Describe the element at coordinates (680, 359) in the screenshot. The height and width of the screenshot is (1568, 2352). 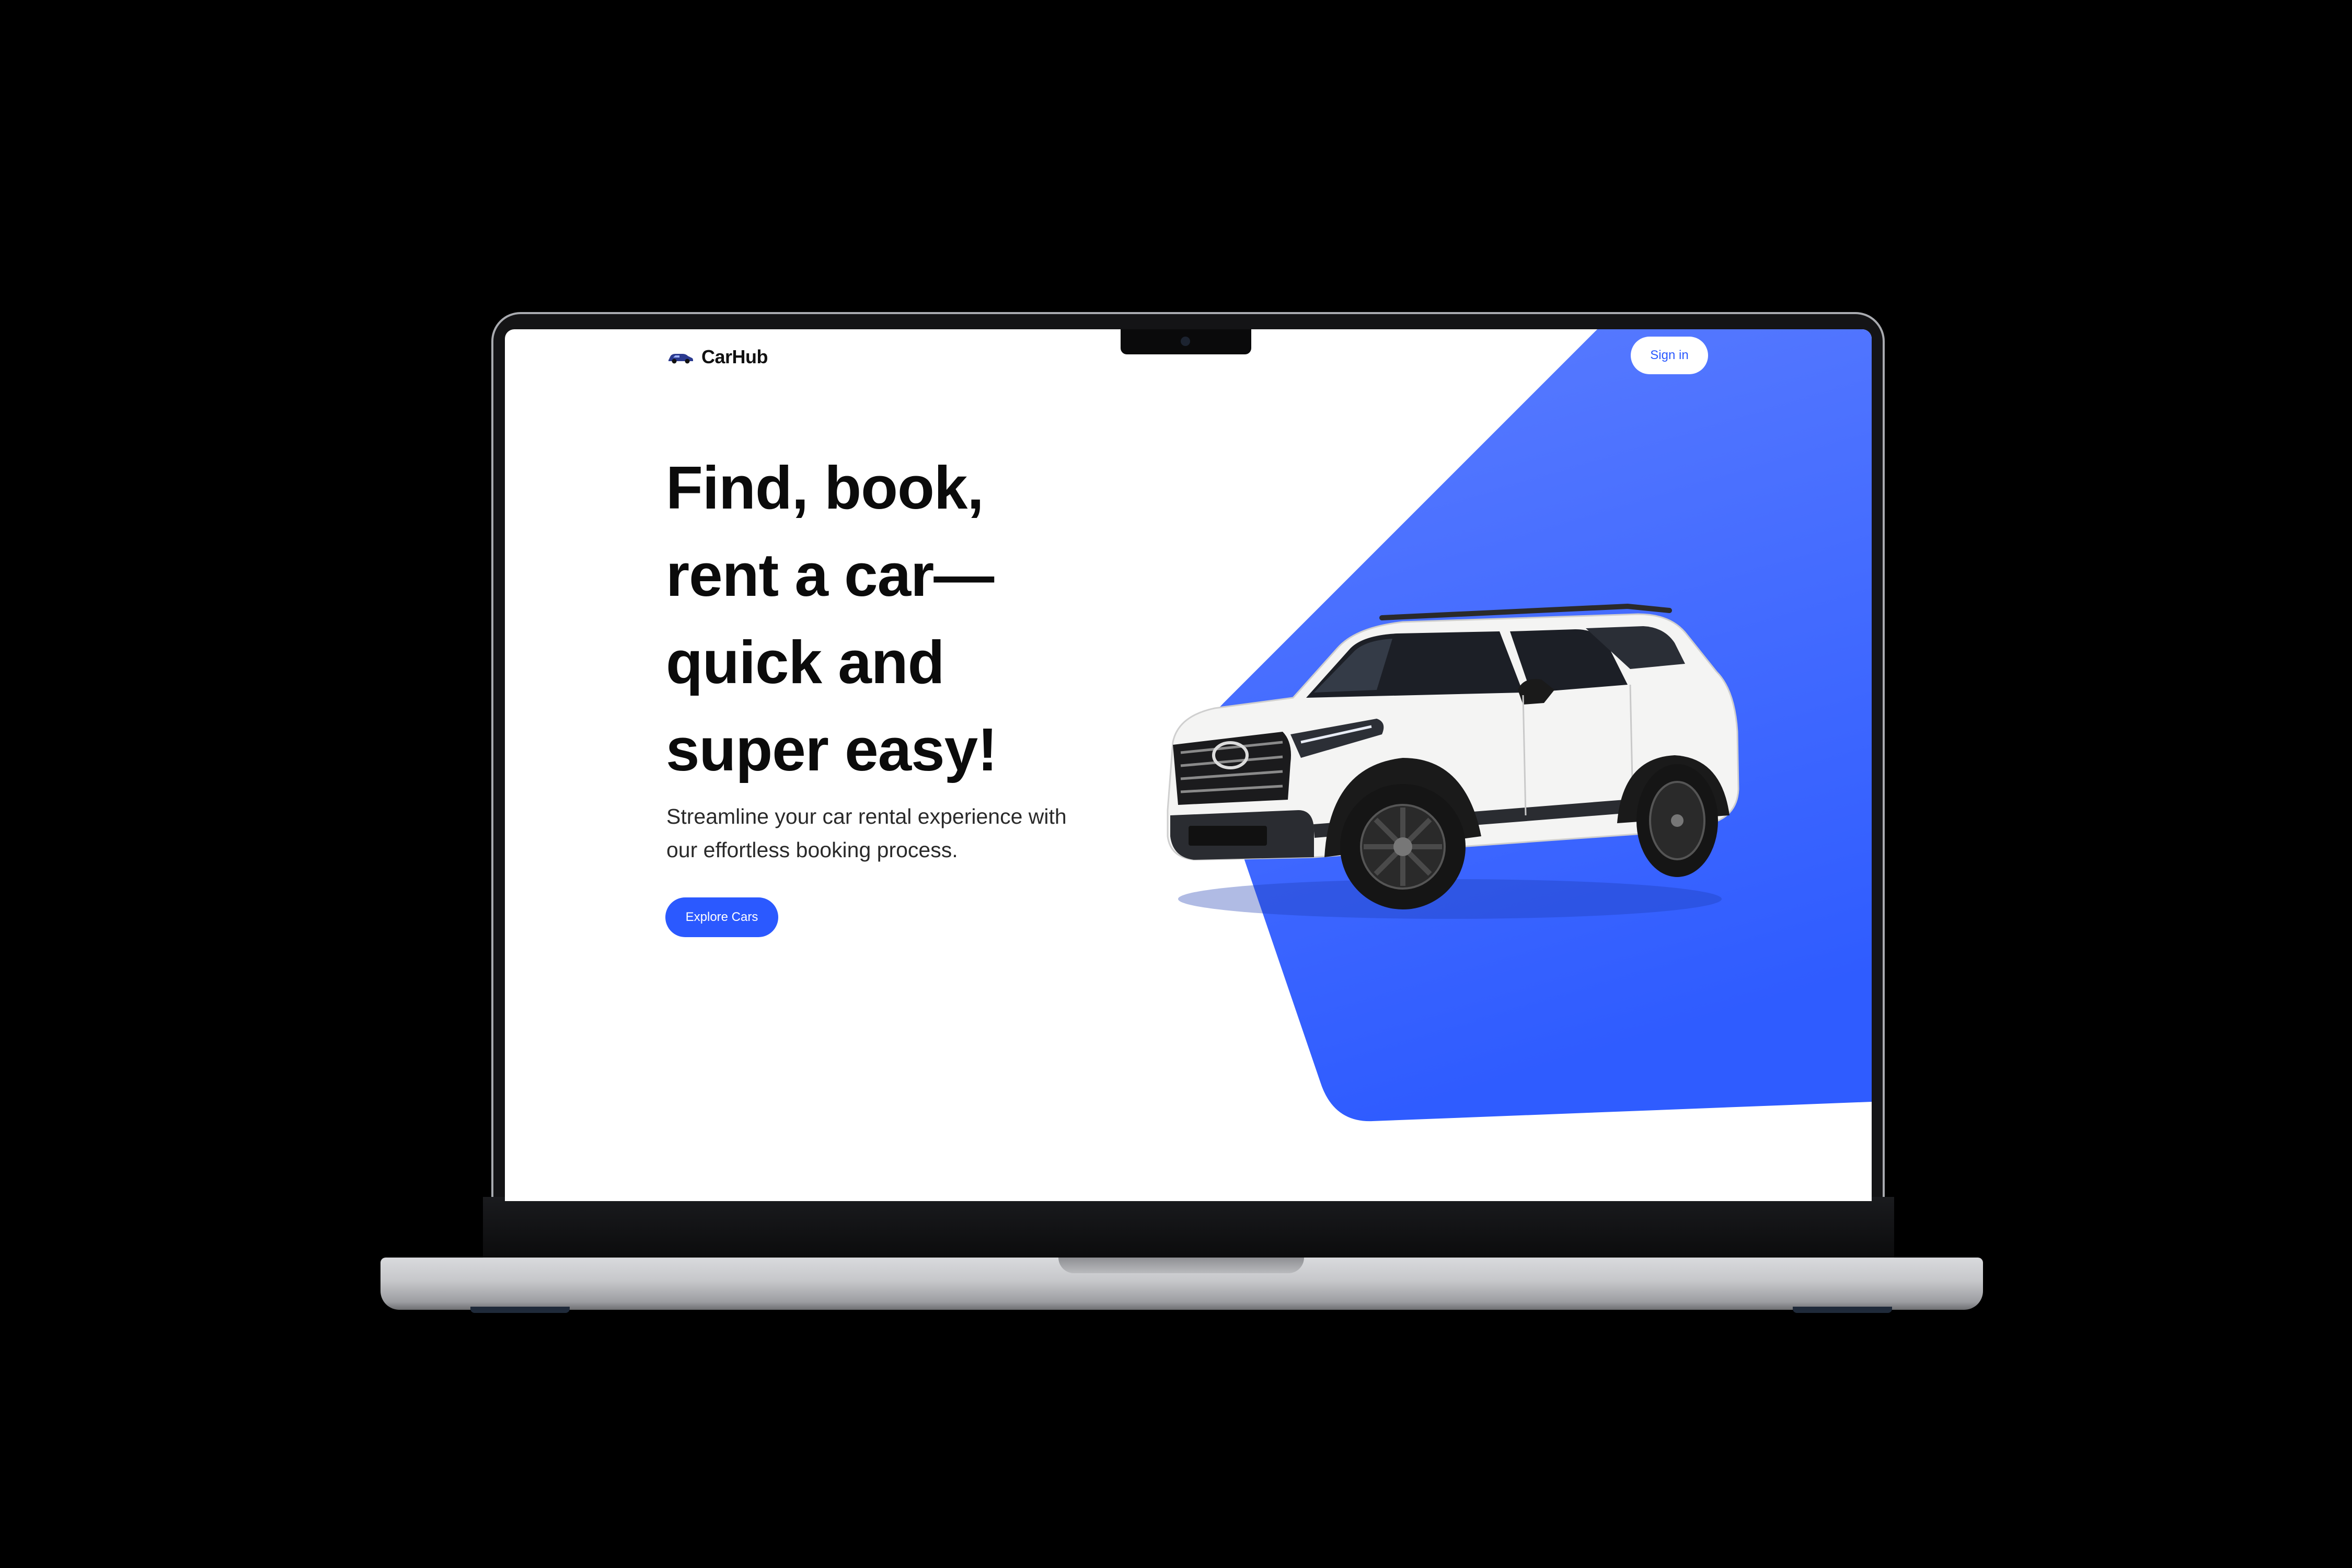
I see `car-icon` at that location.